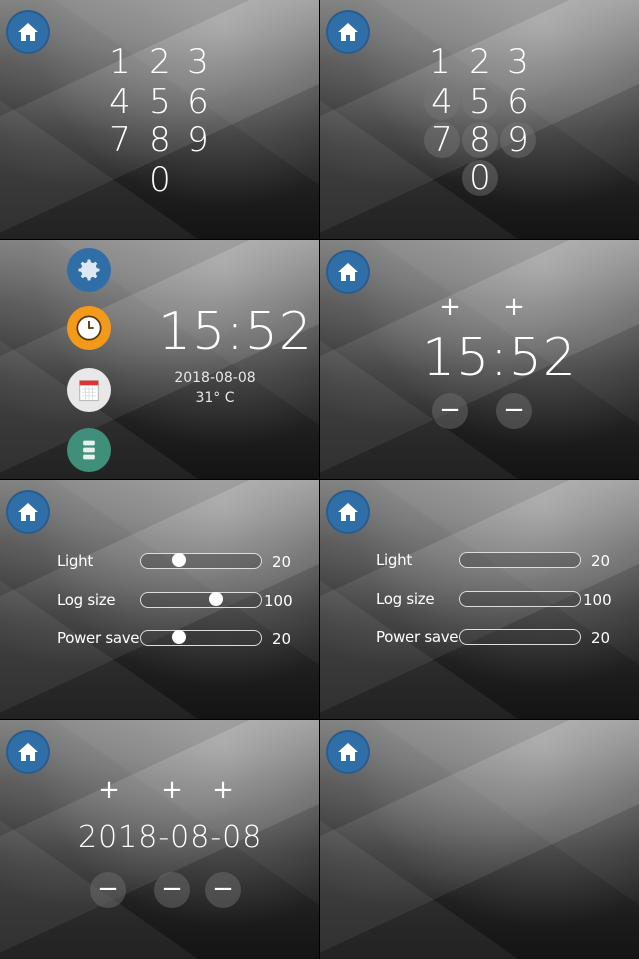 This screenshot has width=639, height=959. I want to click on power-save-slider-knob, so click(179, 637).